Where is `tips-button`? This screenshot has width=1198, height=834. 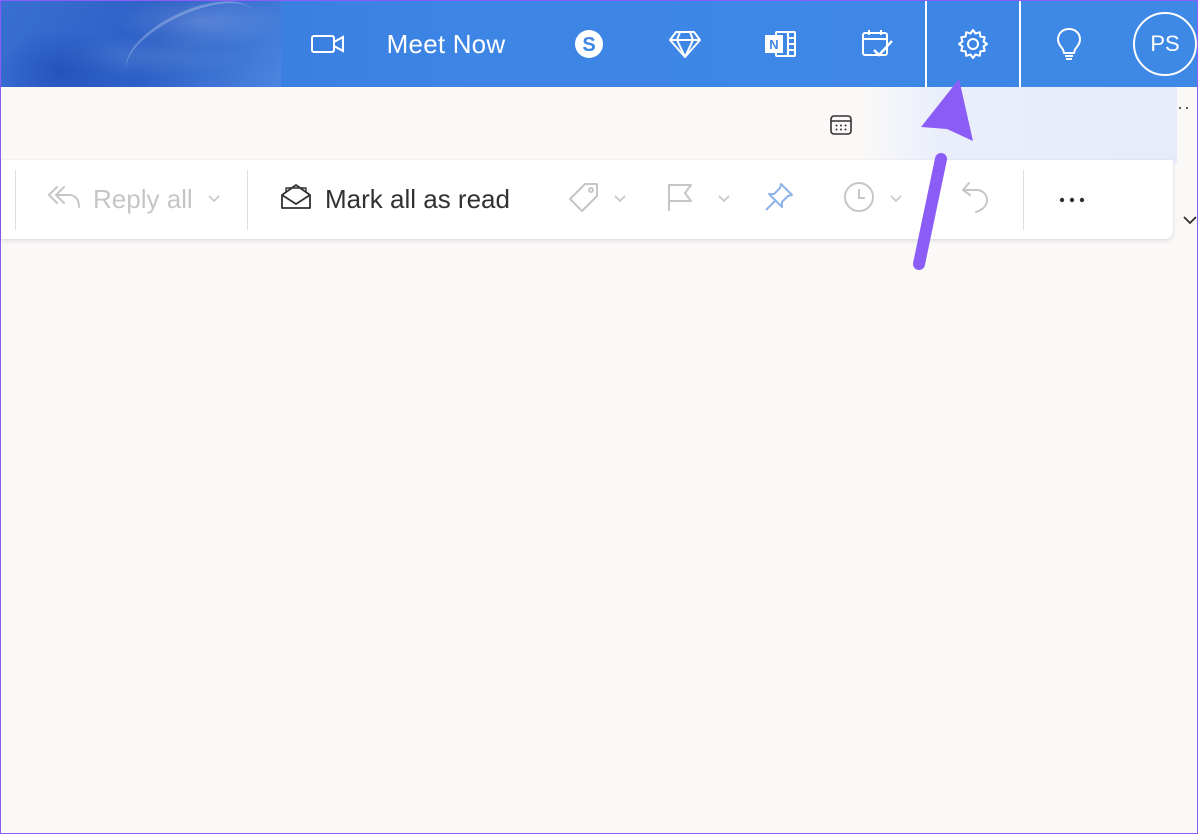
tips-button is located at coordinates (1069, 44).